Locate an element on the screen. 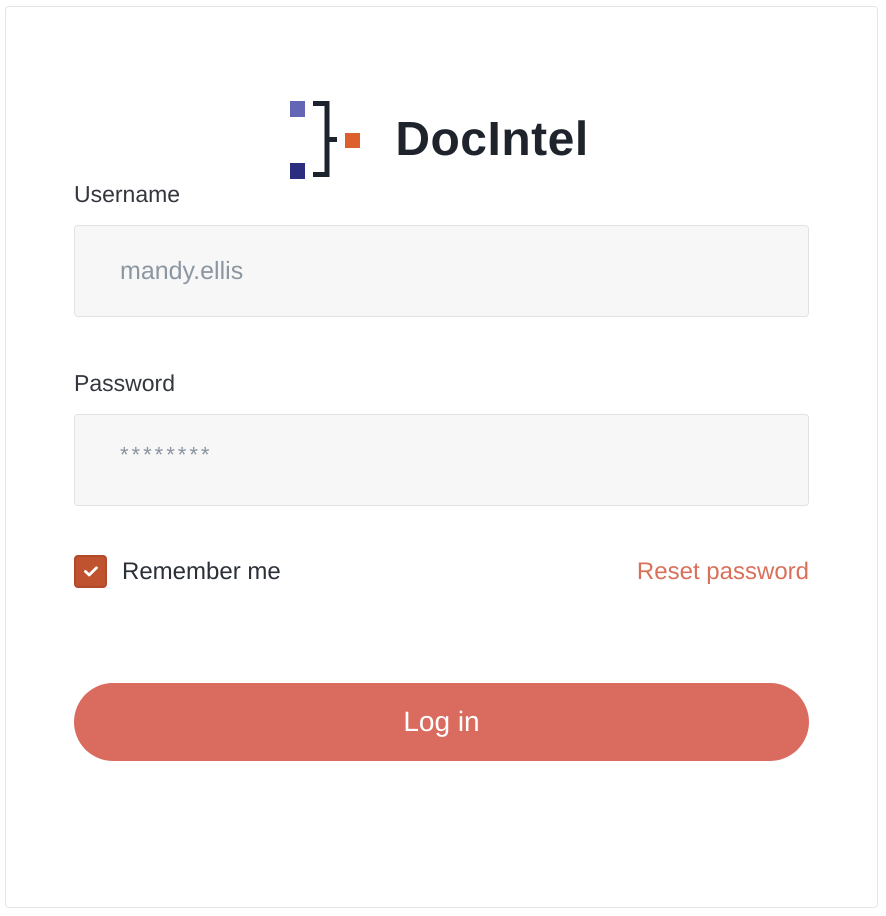 This screenshot has width=886, height=916. logo-icon is located at coordinates (325, 140).